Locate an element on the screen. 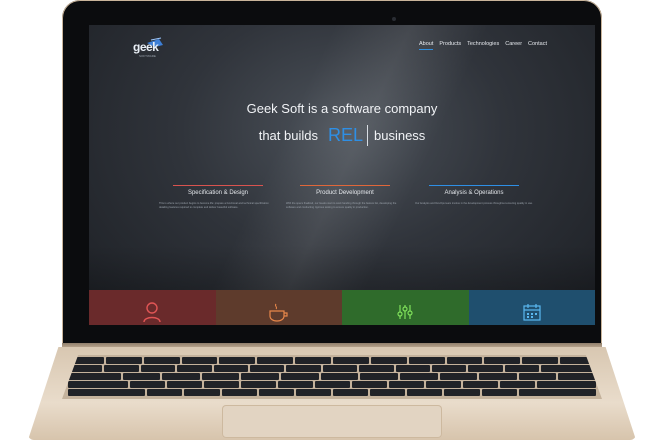  nav-item-about: About is located at coordinates (426, 45).